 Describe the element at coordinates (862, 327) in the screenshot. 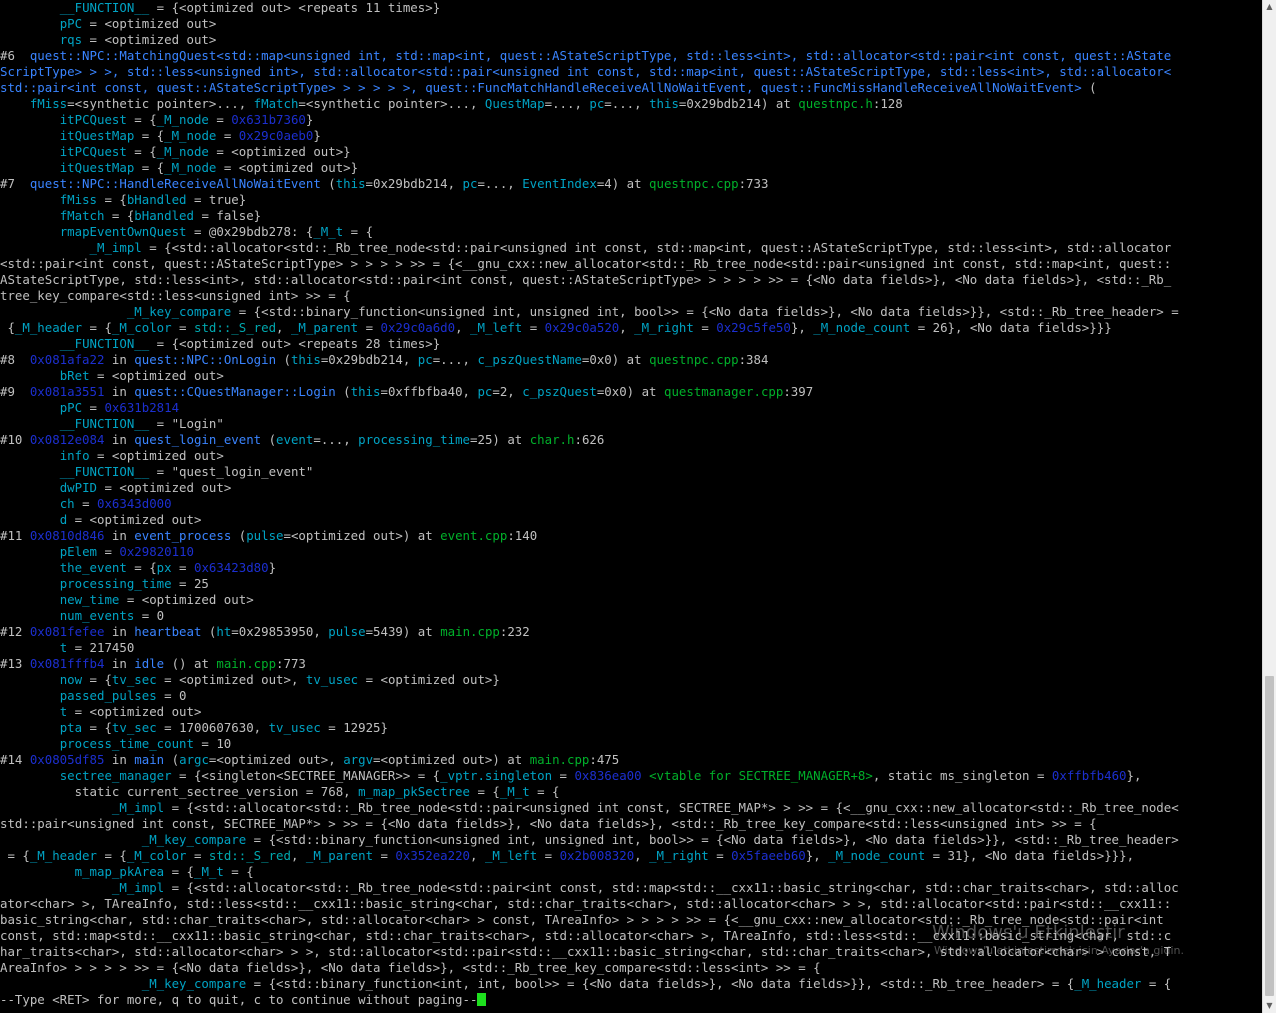

I see `text-segment: _M_node_count` at that location.